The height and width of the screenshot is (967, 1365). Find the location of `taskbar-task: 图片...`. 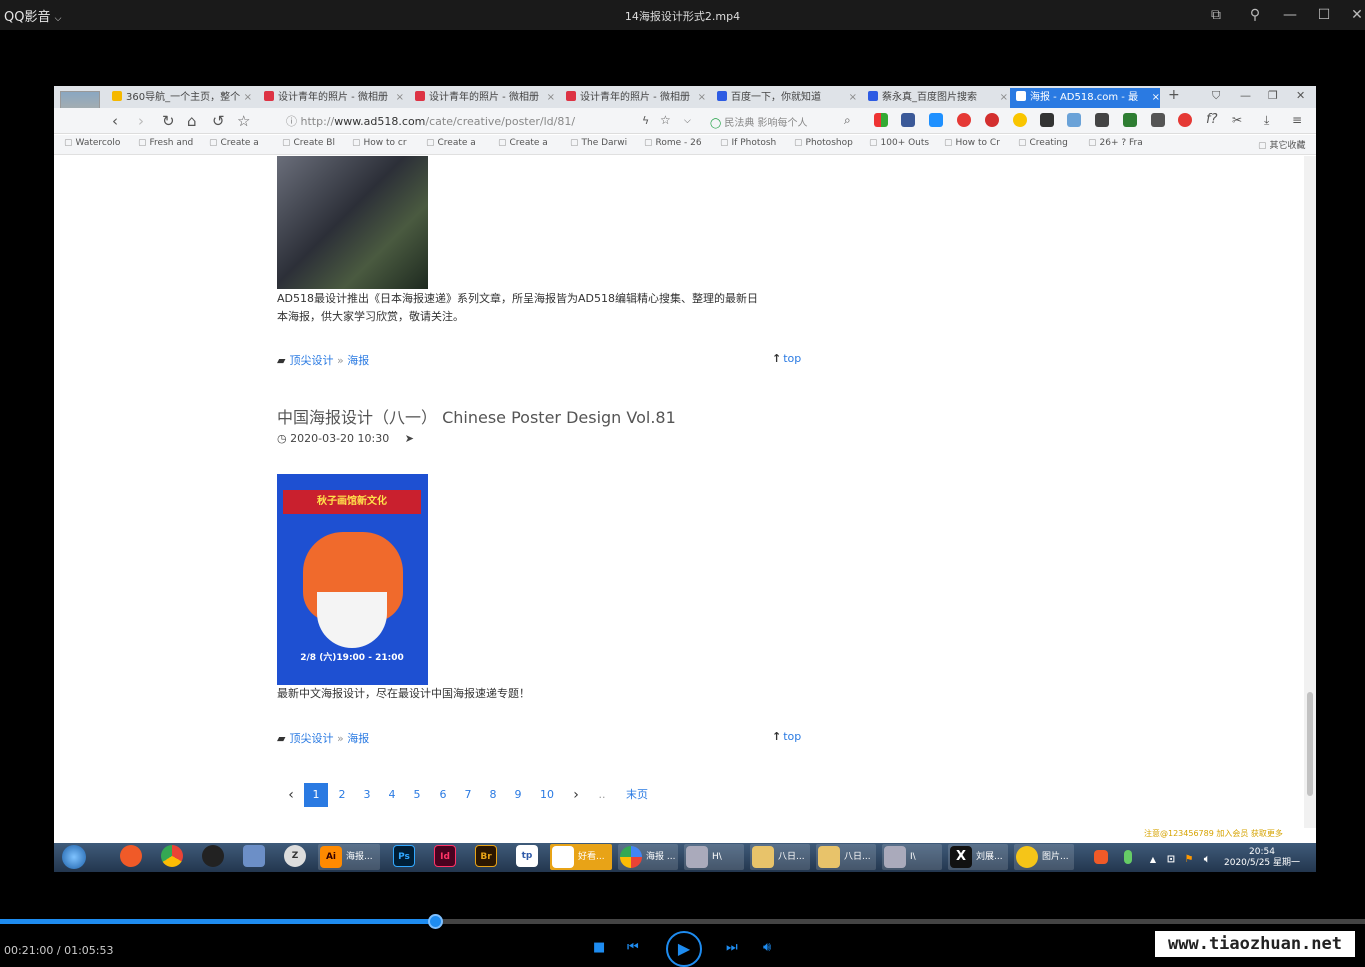

taskbar-task: 图片... is located at coordinates (1044, 857).